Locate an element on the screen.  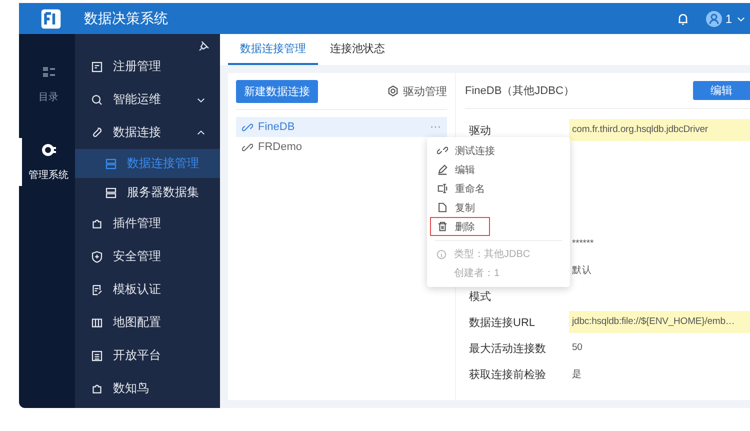
field-value: com.fr.third.org.hsqldb.jdbcDriver is located at coordinates (659, 130).